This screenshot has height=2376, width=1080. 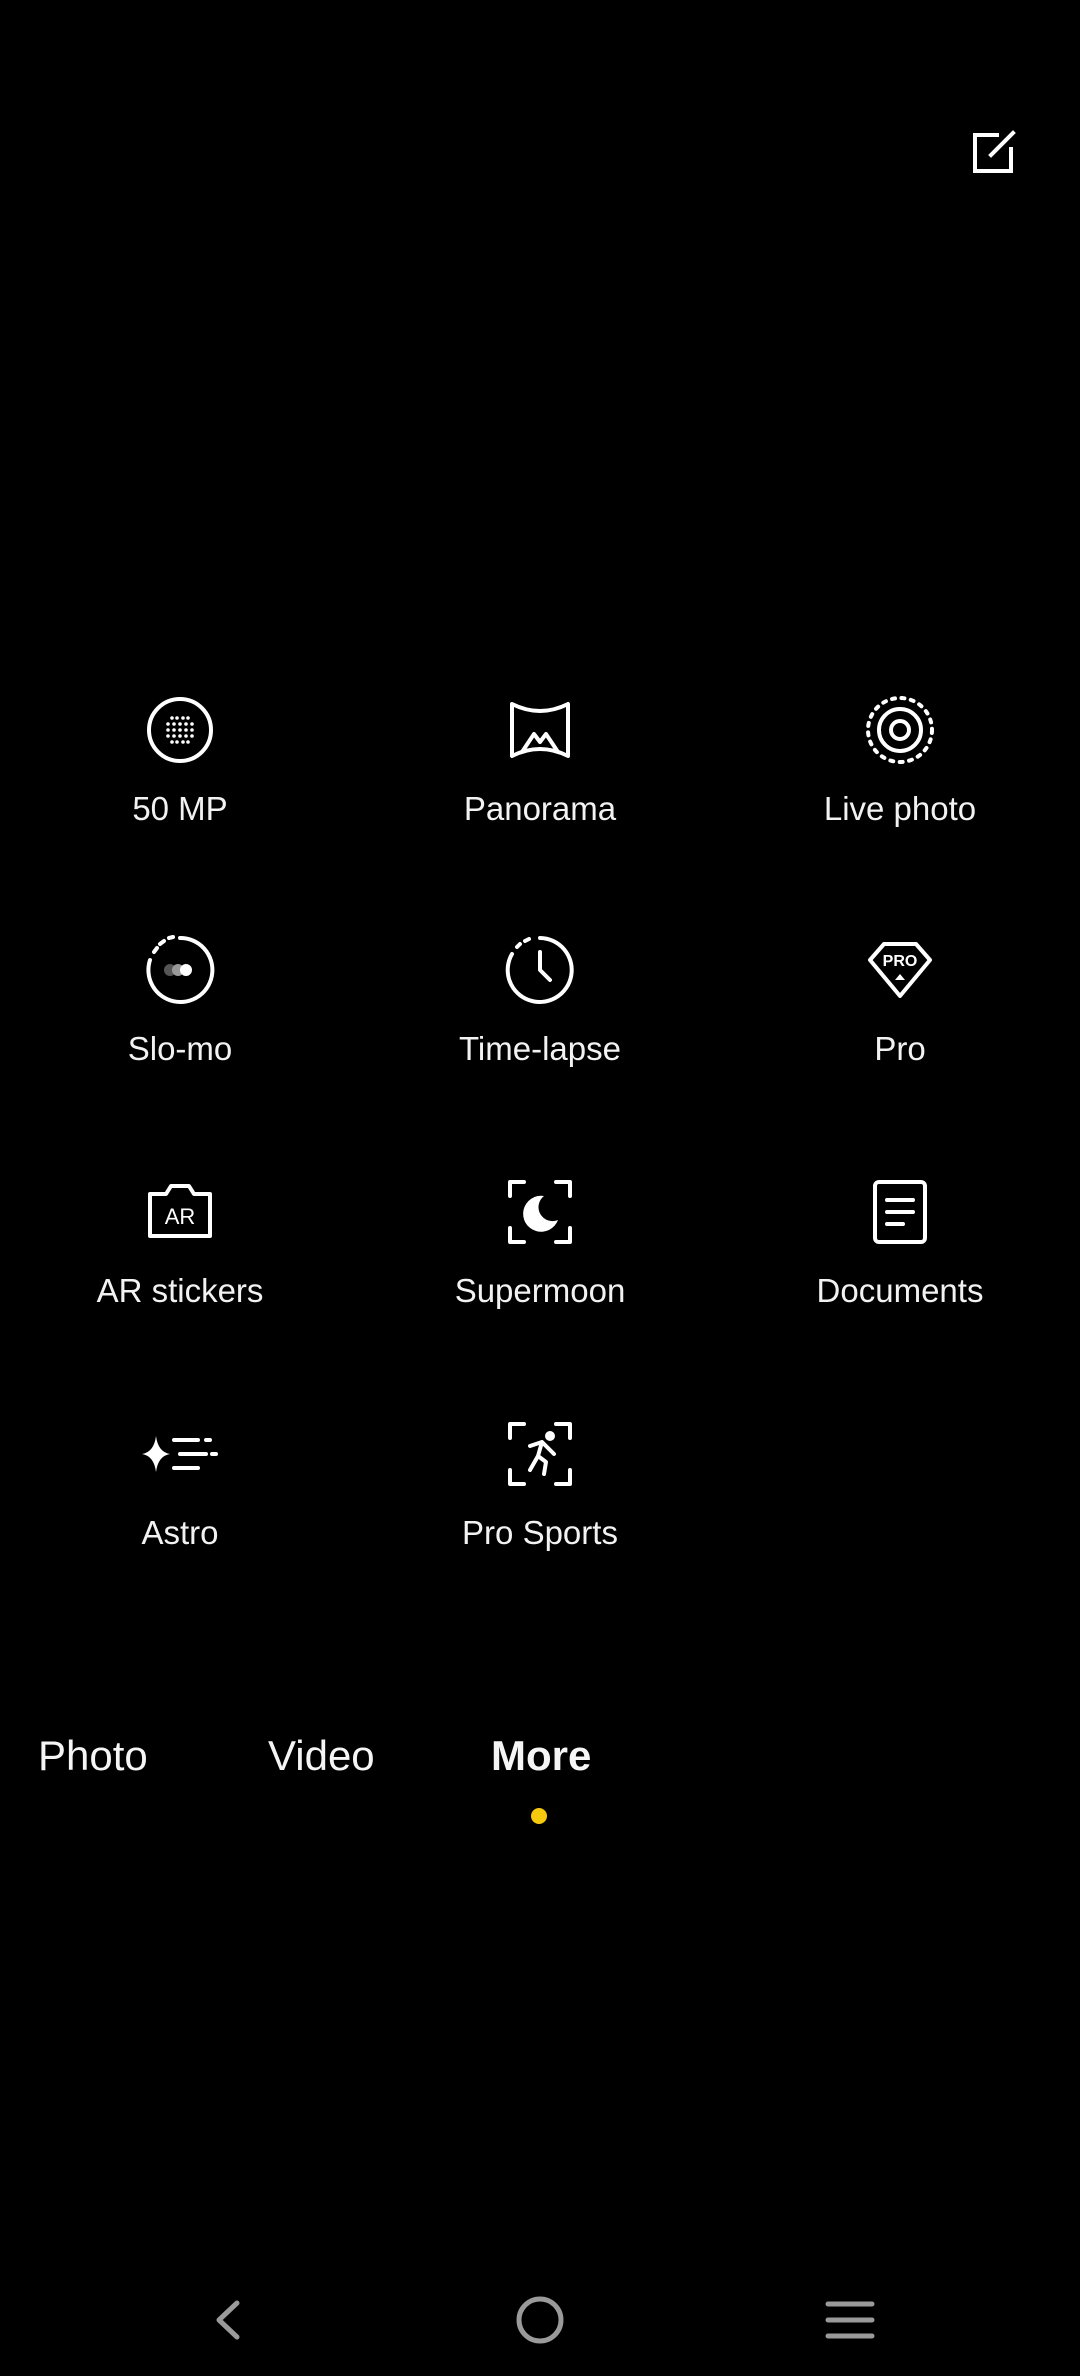 I want to click on ar-stickers-camera-icon: AR, so click(x=180, y=1211).